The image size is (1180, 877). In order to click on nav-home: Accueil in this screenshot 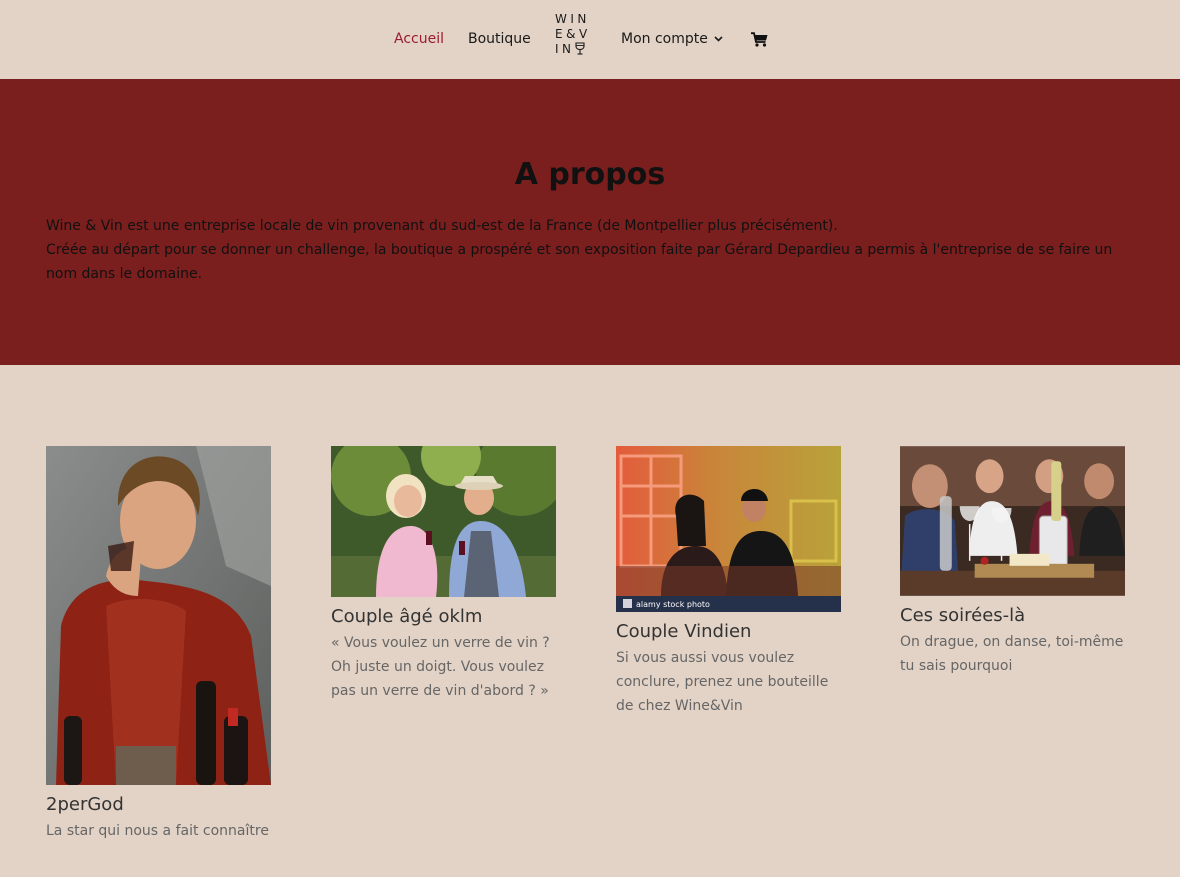, I will do `click(419, 39)`.